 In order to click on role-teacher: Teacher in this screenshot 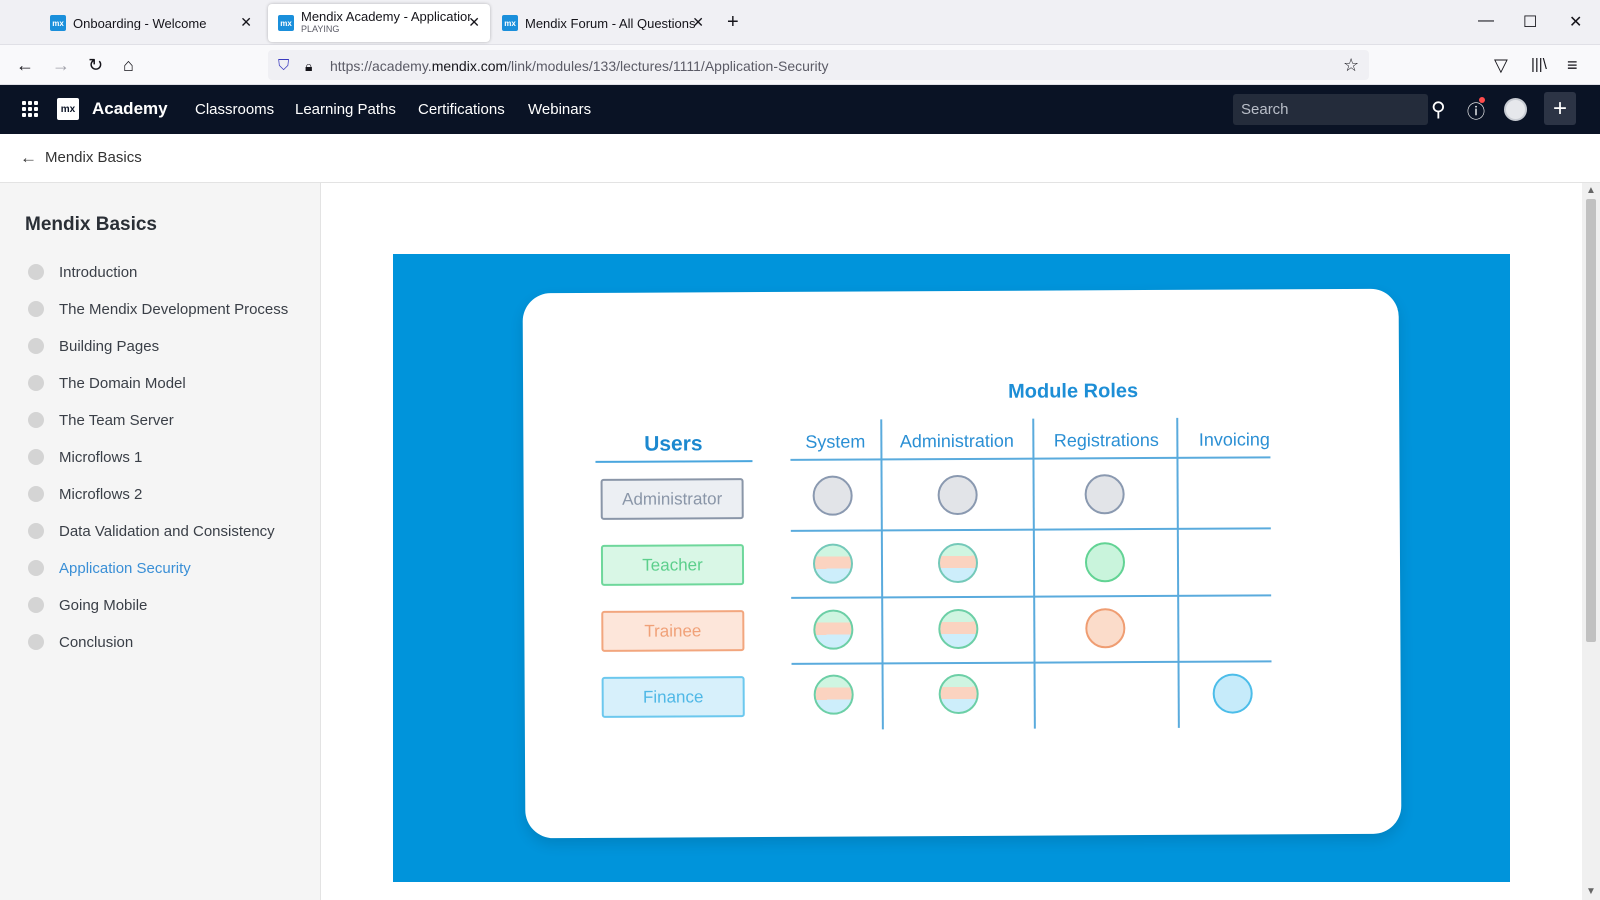, I will do `click(672, 565)`.